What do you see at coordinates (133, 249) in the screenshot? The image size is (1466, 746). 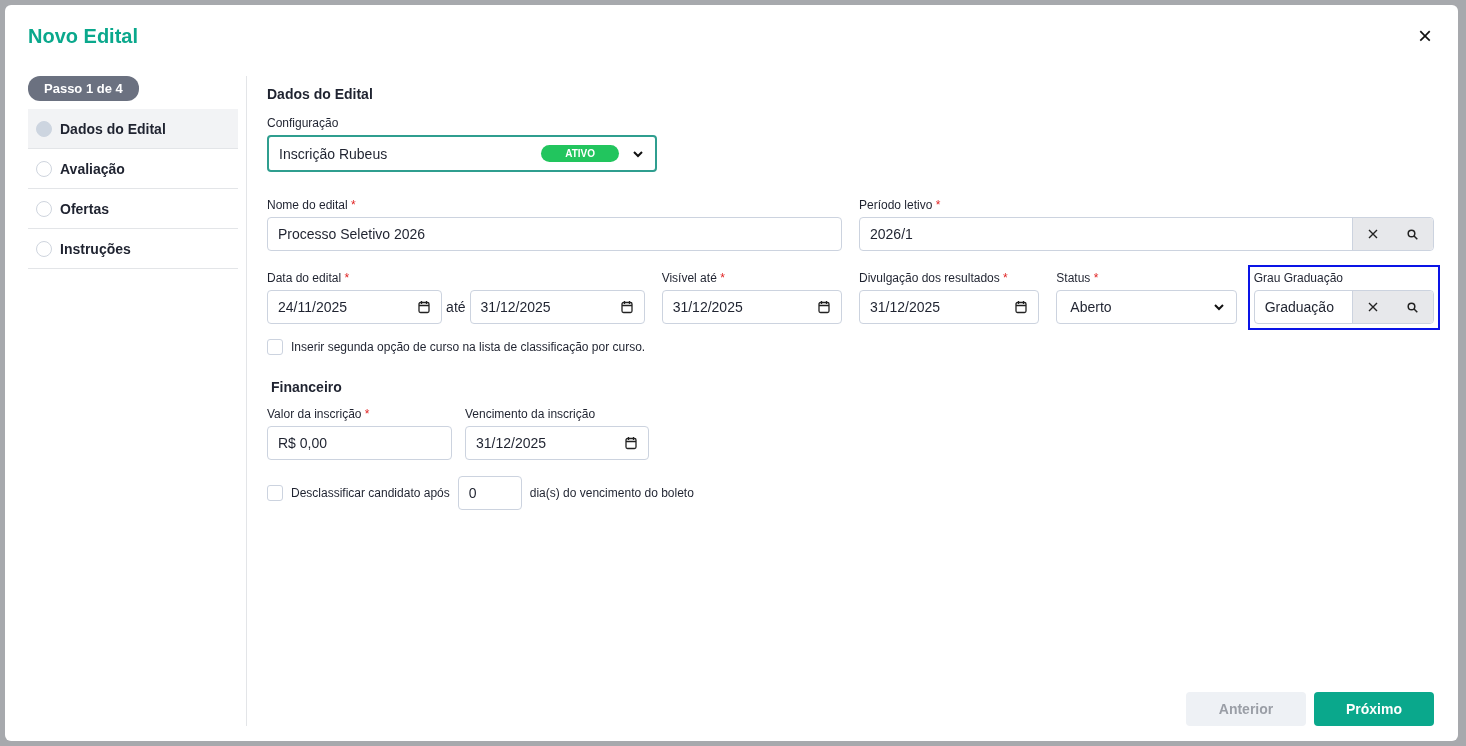 I see `step-item: Instruções` at bounding box center [133, 249].